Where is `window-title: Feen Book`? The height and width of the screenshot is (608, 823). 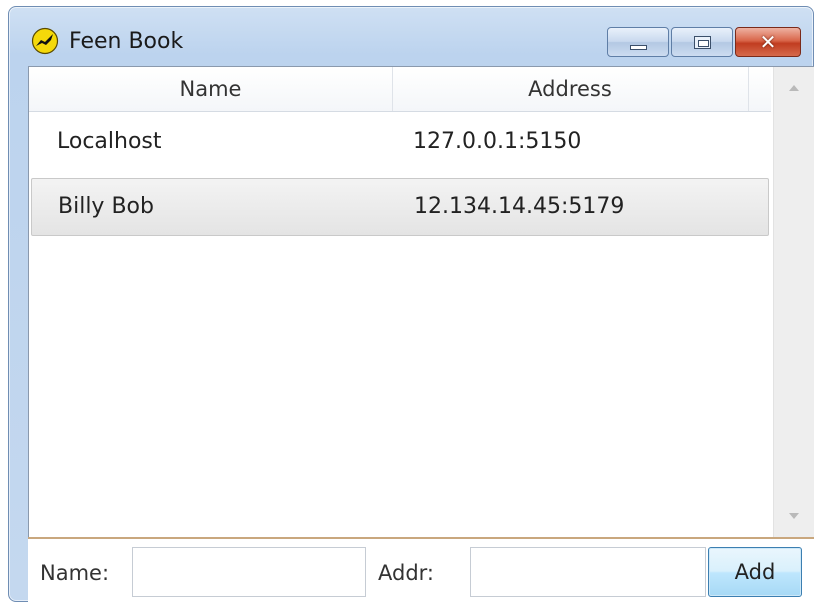
window-title: Feen Book is located at coordinates (126, 41).